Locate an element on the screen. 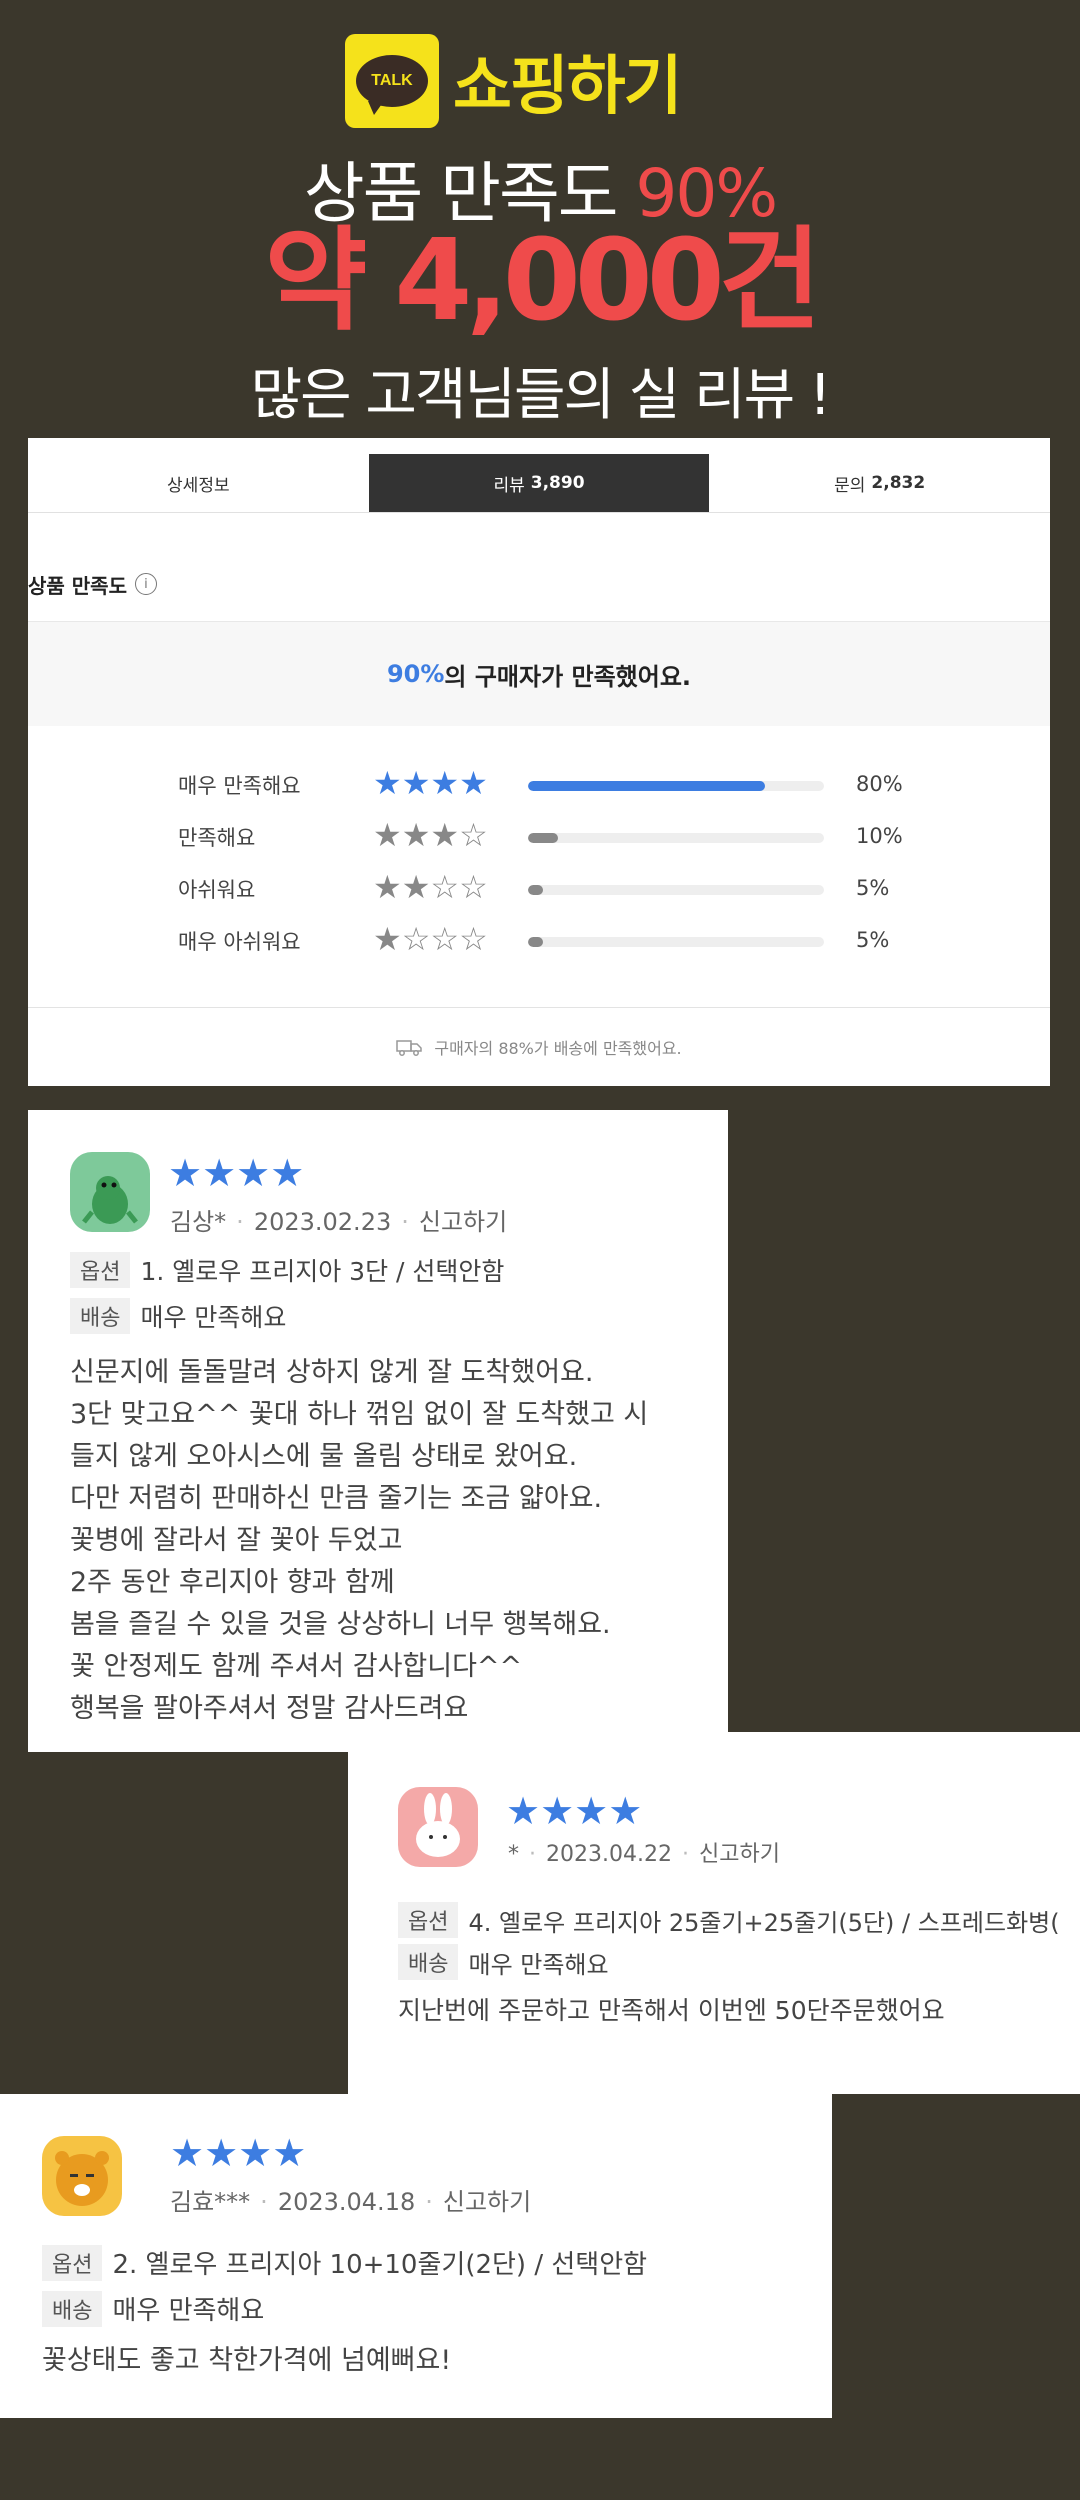  review-option: 옵션 1. 옐로우 프리지아 3단 / 선택안함 is located at coordinates (287, 1270).